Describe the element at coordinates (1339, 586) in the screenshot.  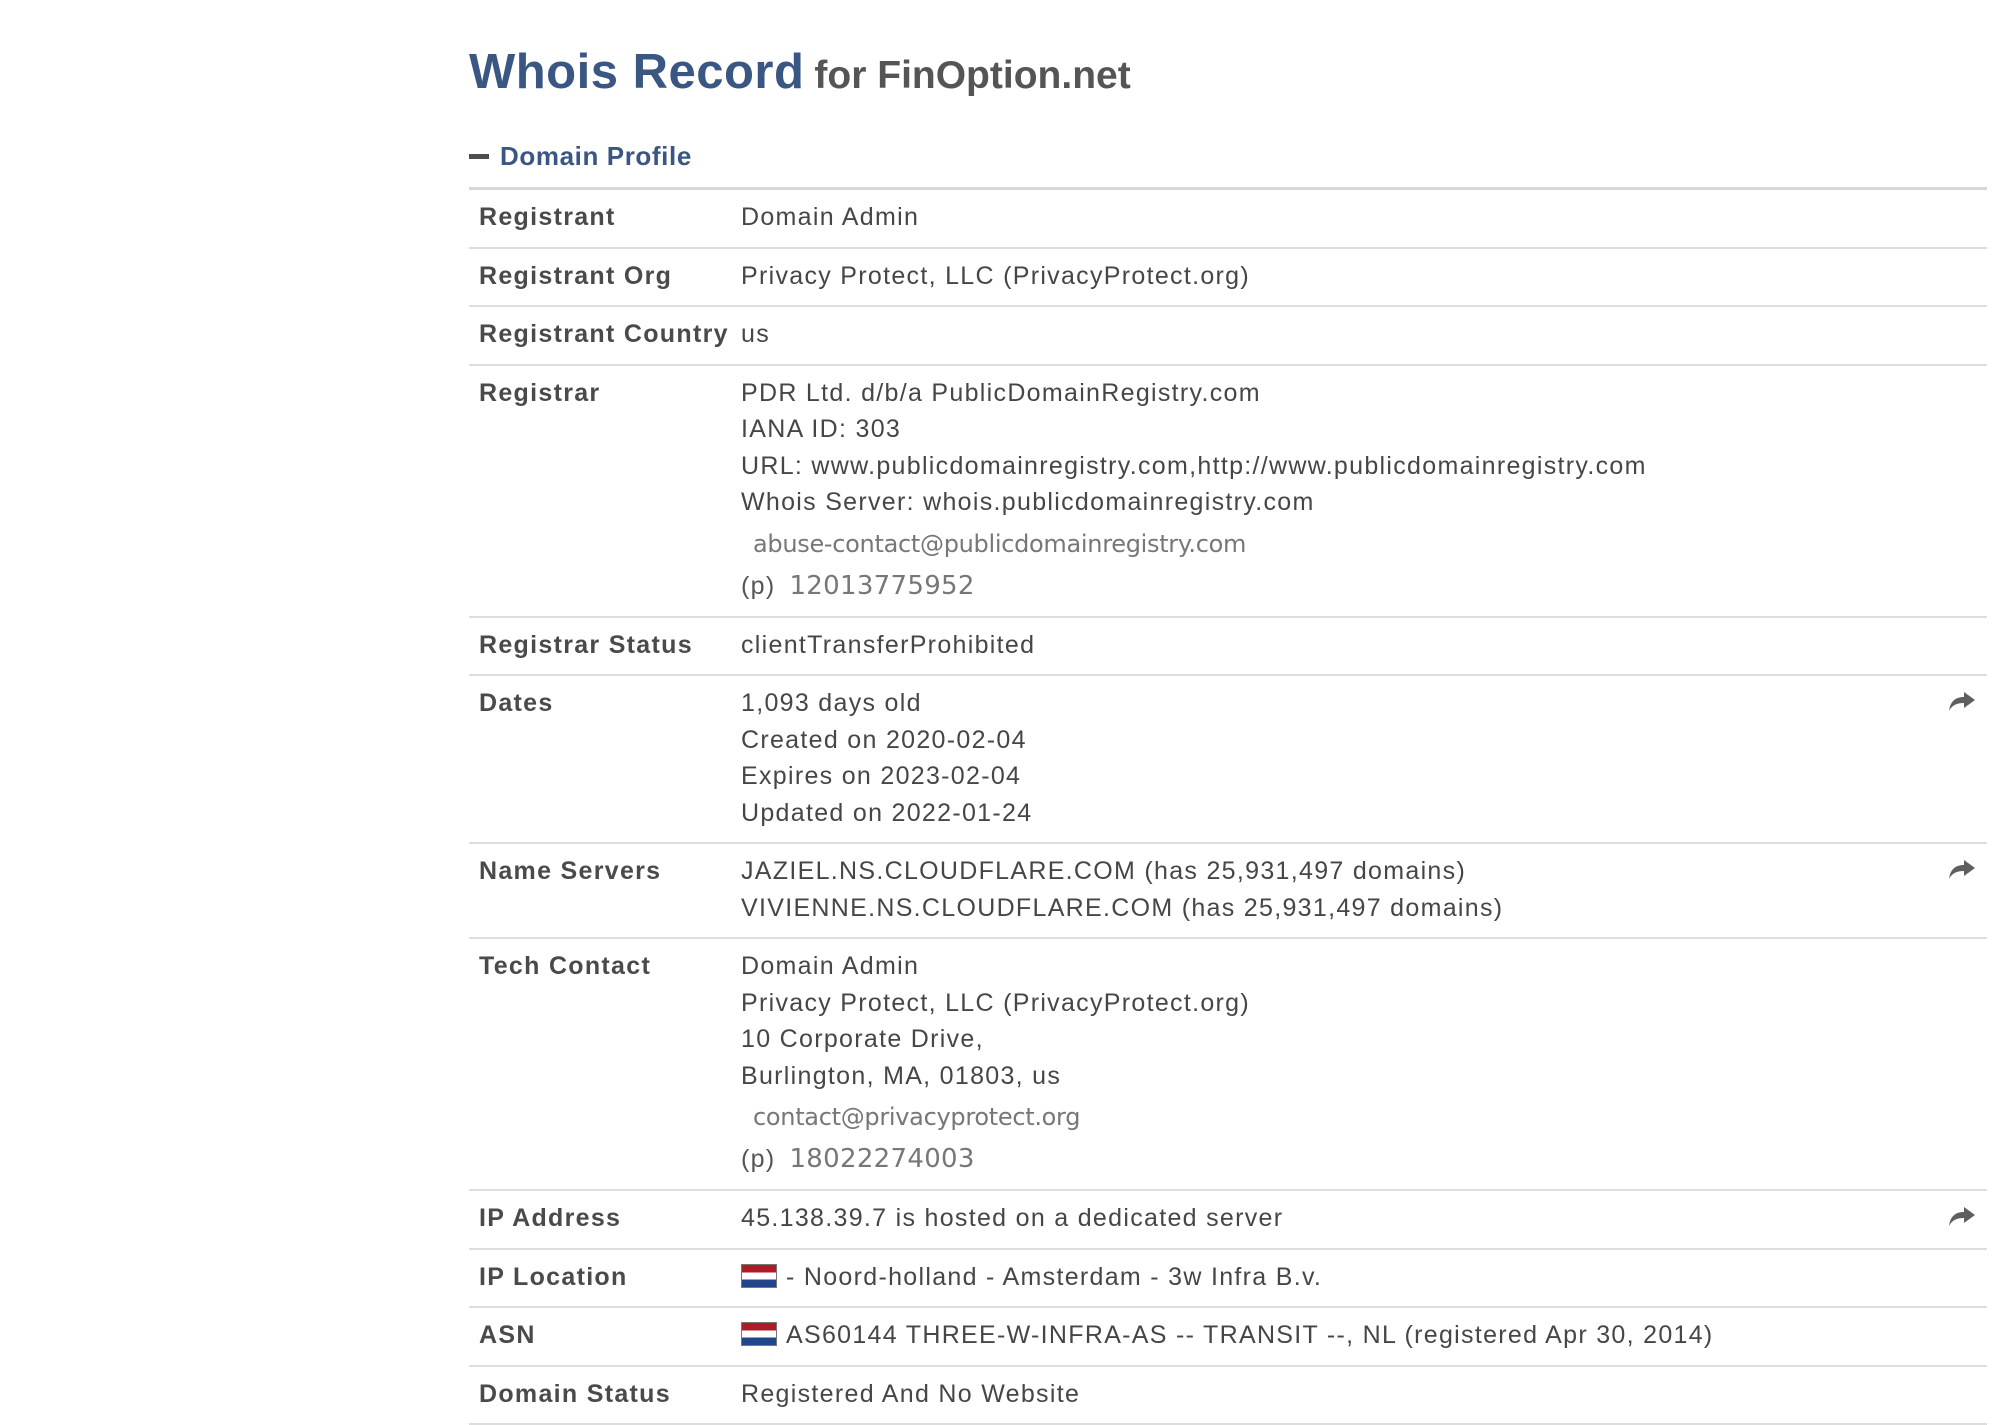
I see `registrar-phone: (p) 12013775952` at that location.